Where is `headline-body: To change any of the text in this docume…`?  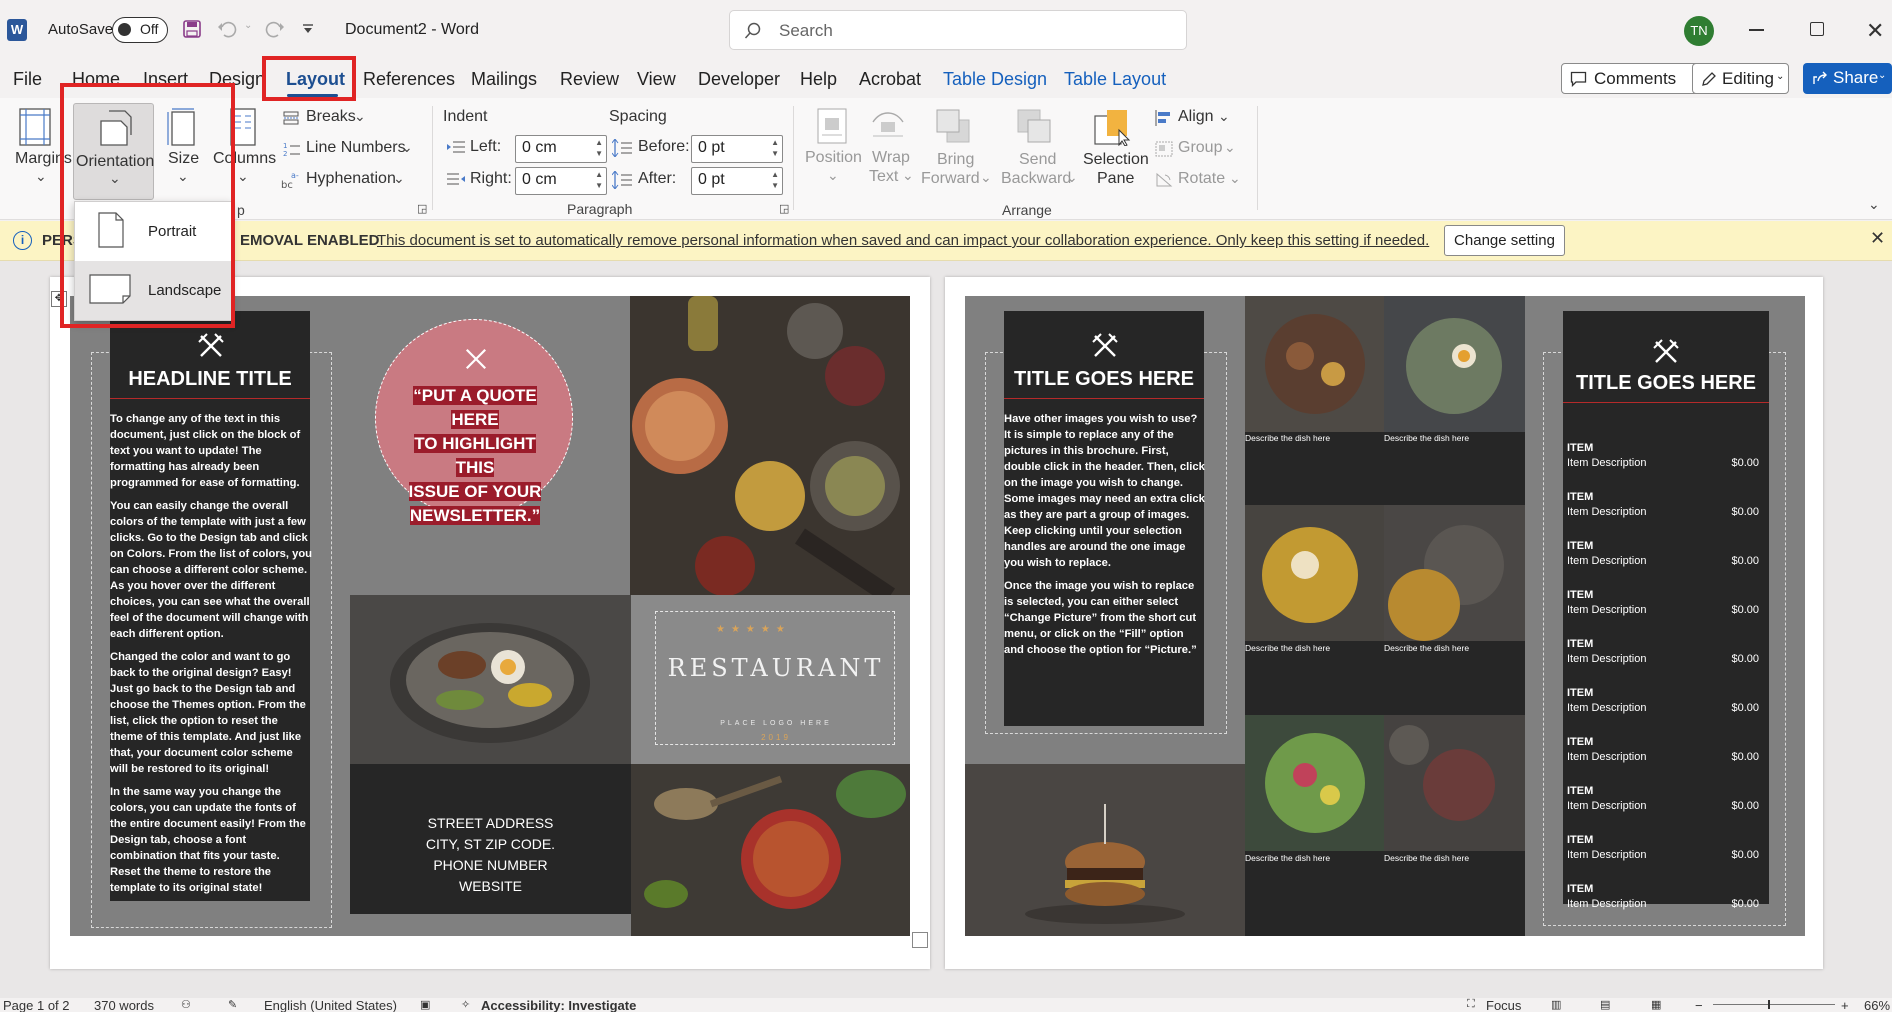
headline-body: To change any of the text in this docume… is located at coordinates (211, 657).